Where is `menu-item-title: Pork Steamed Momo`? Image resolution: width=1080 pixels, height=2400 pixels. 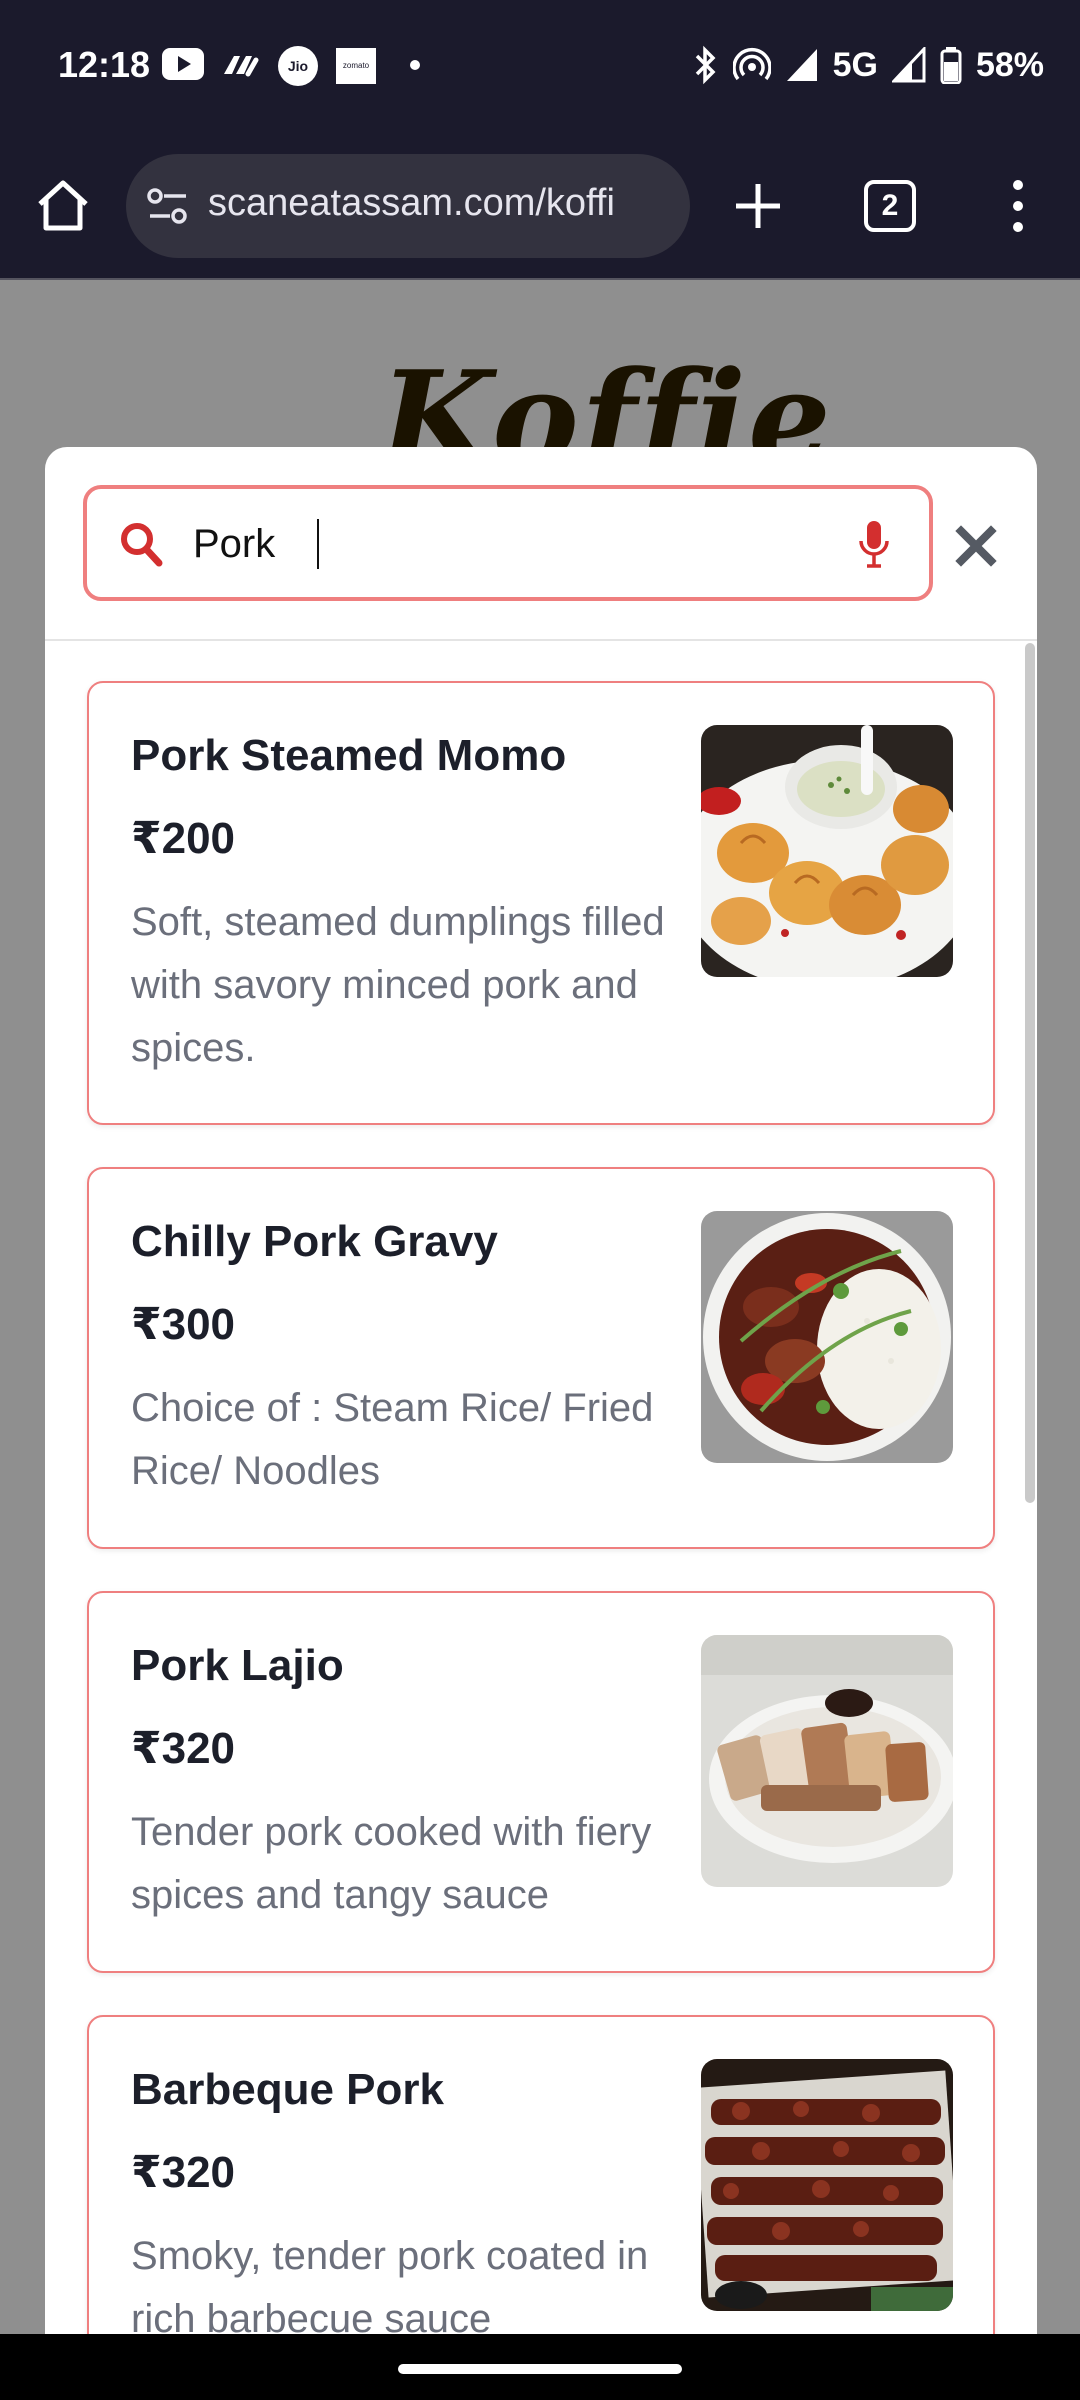 menu-item-title: Pork Steamed Momo is located at coordinates (349, 755).